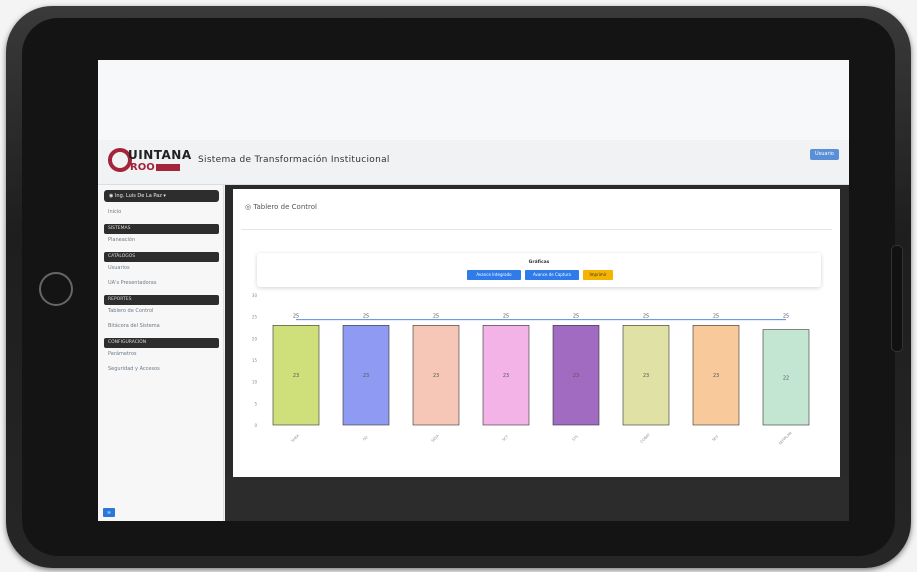  What do you see at coordinates (122, 354) in the screenshot?
I see `sidebar-item-para-metros: Parámetros` at bounding box center [122, 354].